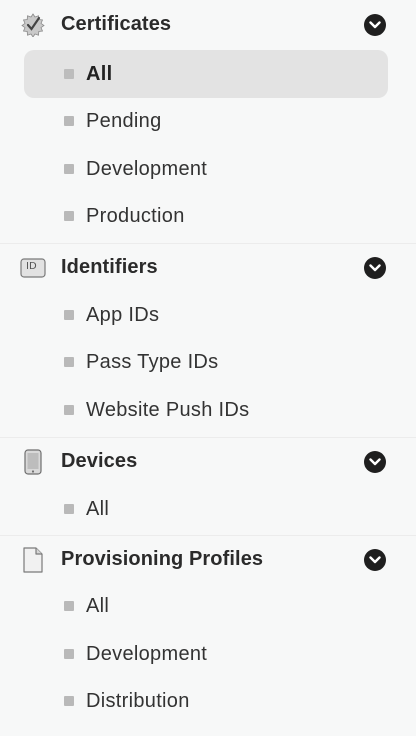 The height and width of the screenshot is (736, 416). Describe the element at coordinates (206, 701) in the screenshot. I see `sidebar-item-provisioning-distribution: Distribution` at that location.